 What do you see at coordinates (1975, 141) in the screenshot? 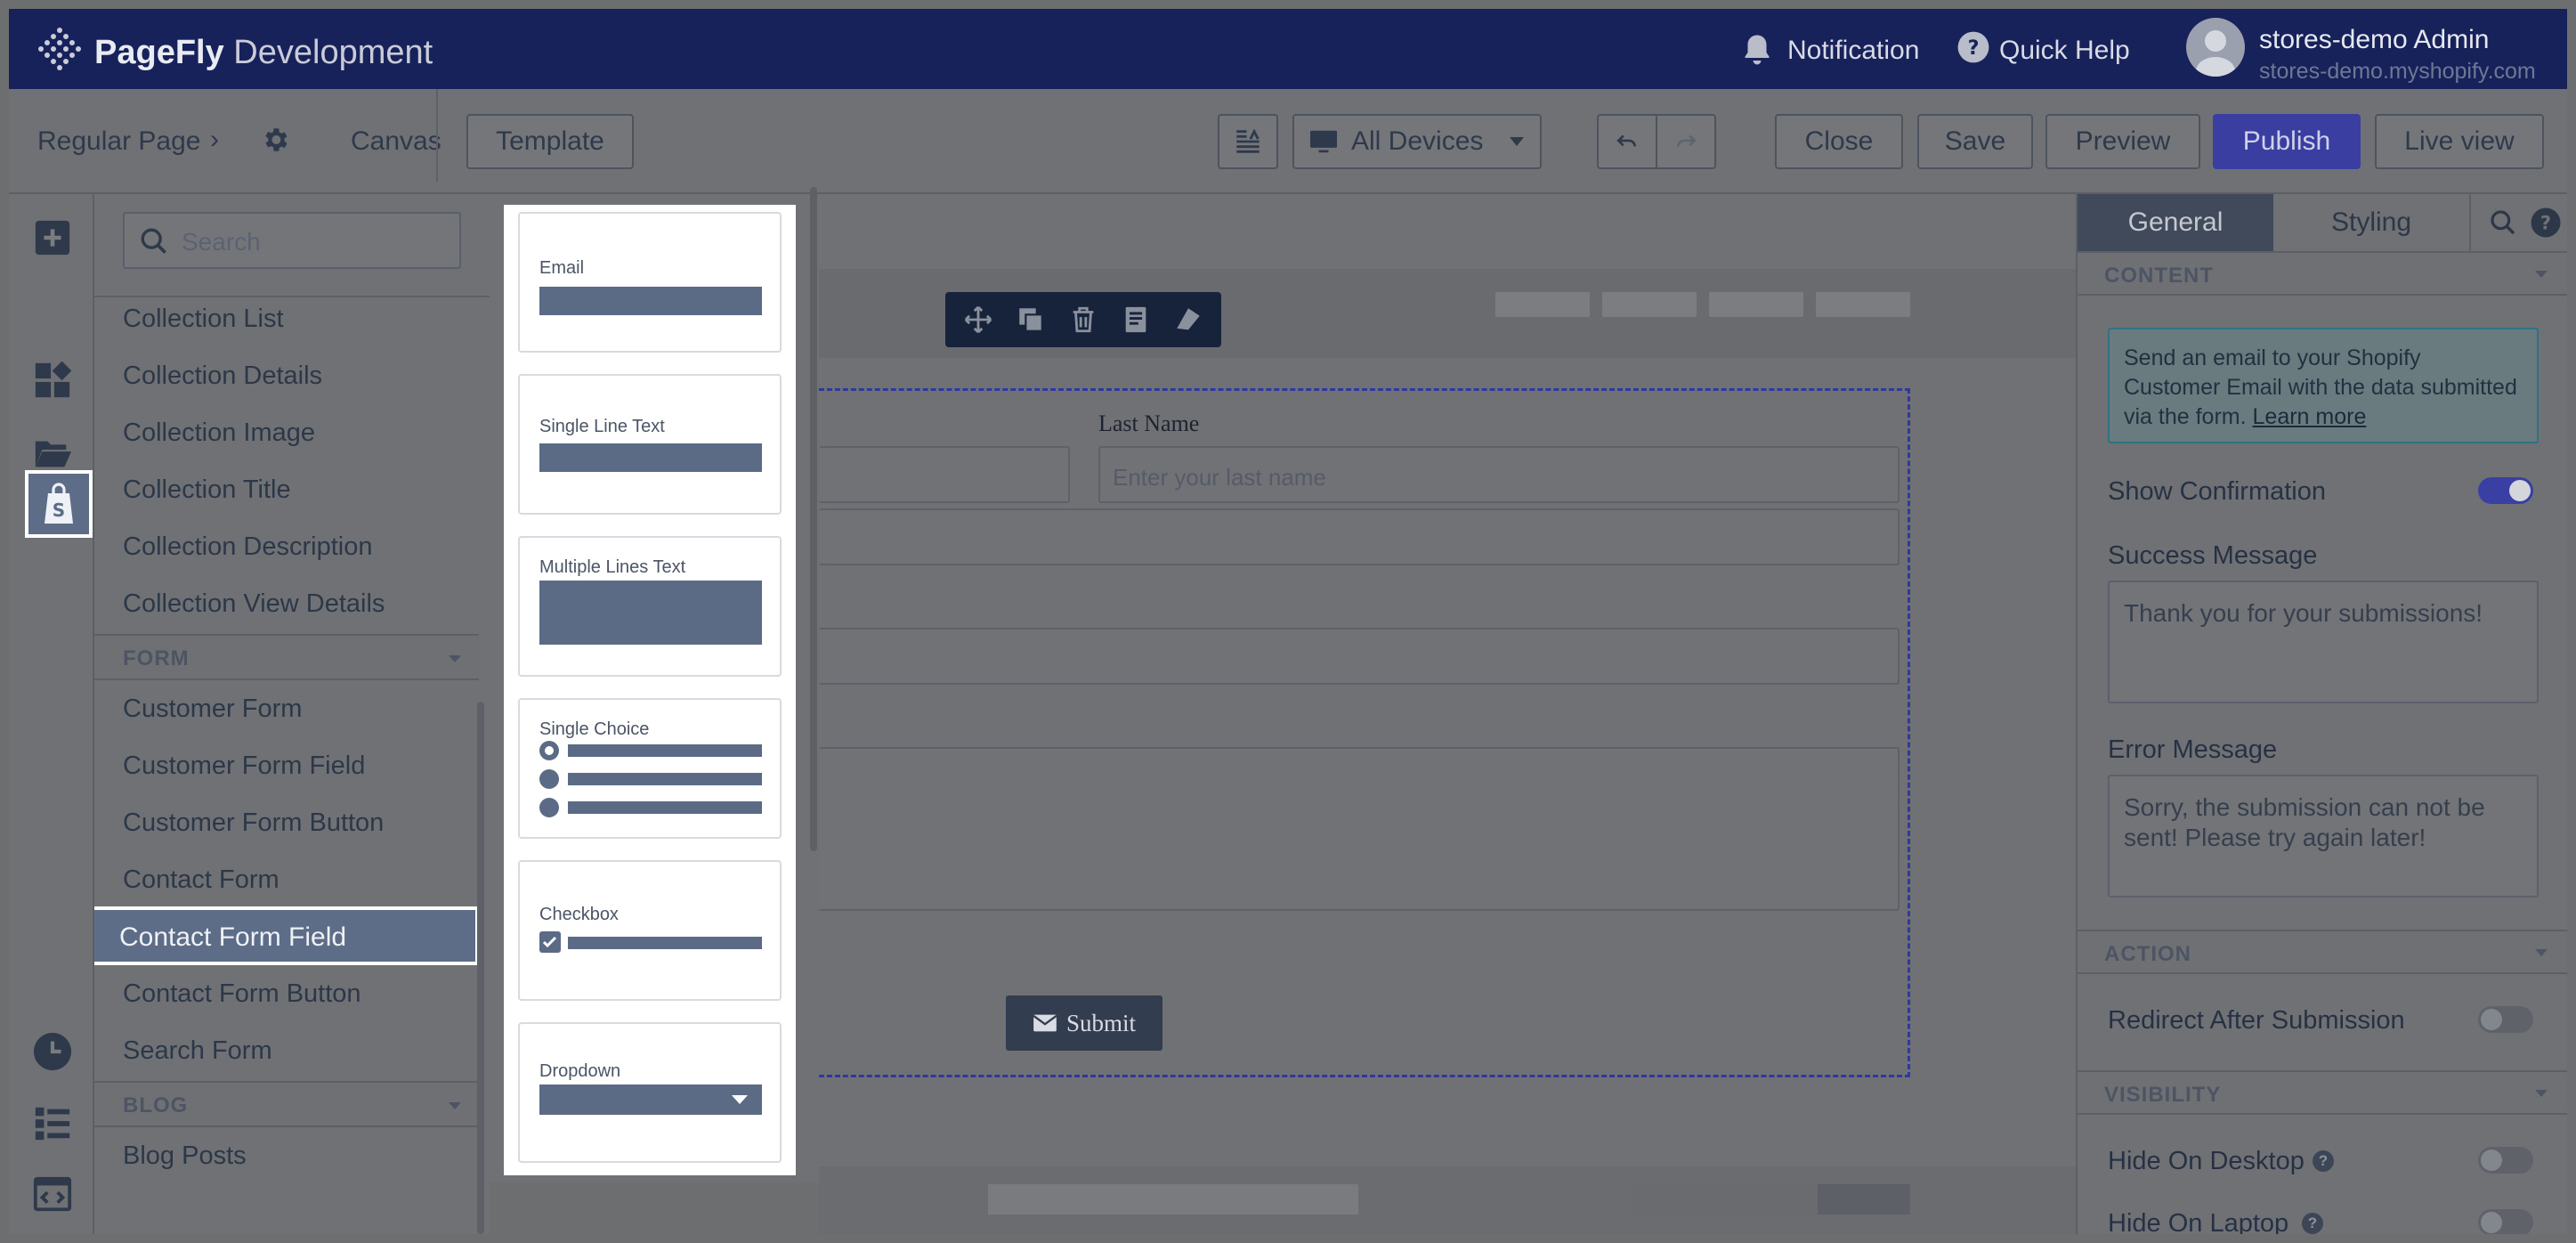
I see `save-button: Save` at bounding box center [1975, 141].